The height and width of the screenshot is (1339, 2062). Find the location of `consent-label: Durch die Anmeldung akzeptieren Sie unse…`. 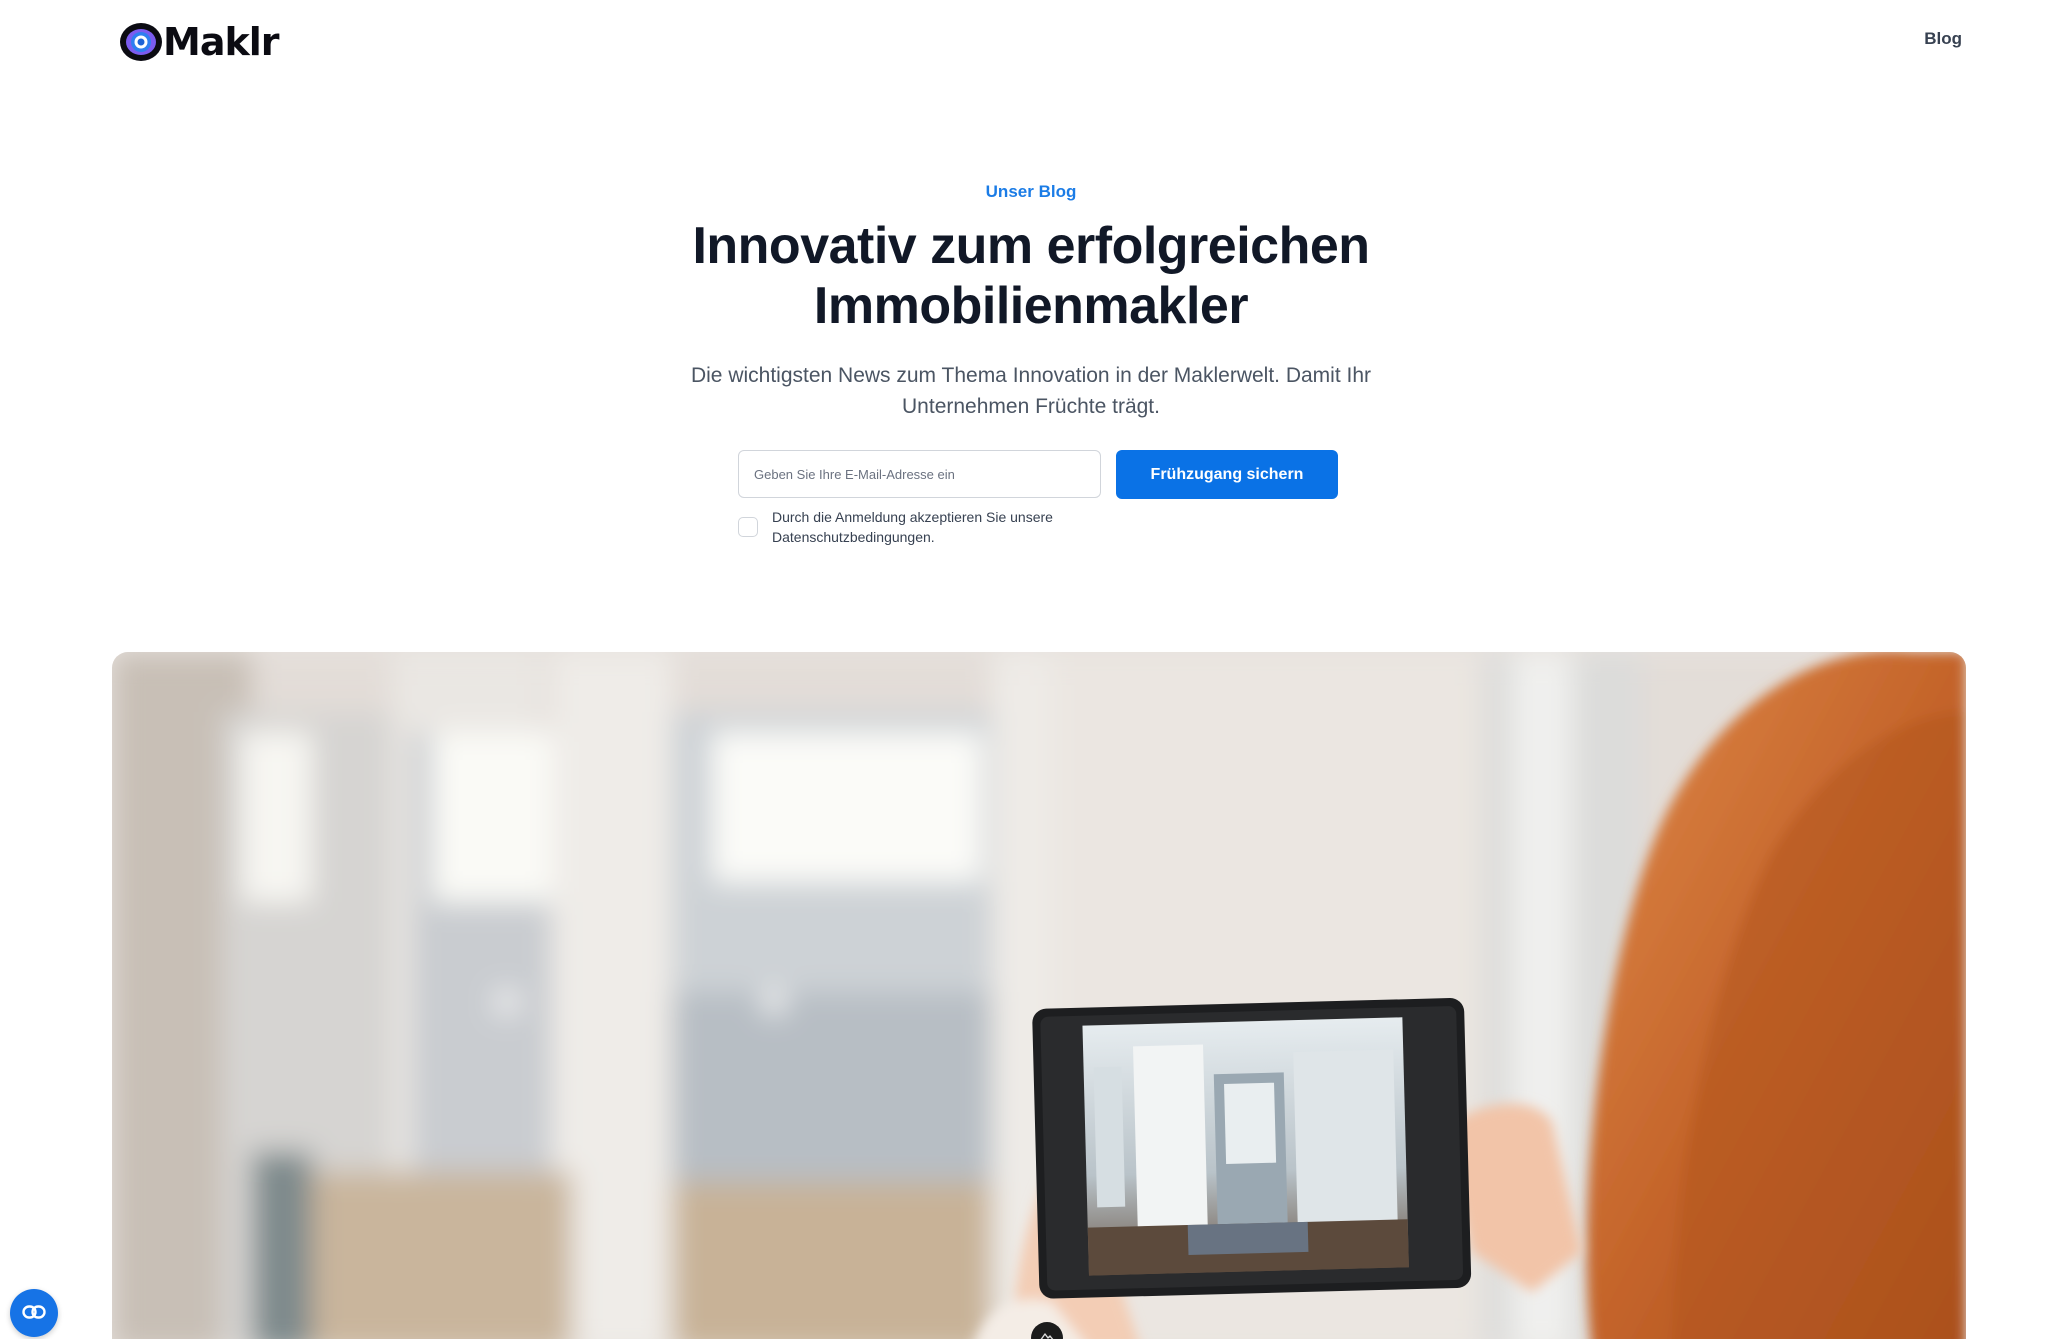

consent-label: Durch die Anmeldung akzeptieren Sie unse… is located at coordinates (912, 527).